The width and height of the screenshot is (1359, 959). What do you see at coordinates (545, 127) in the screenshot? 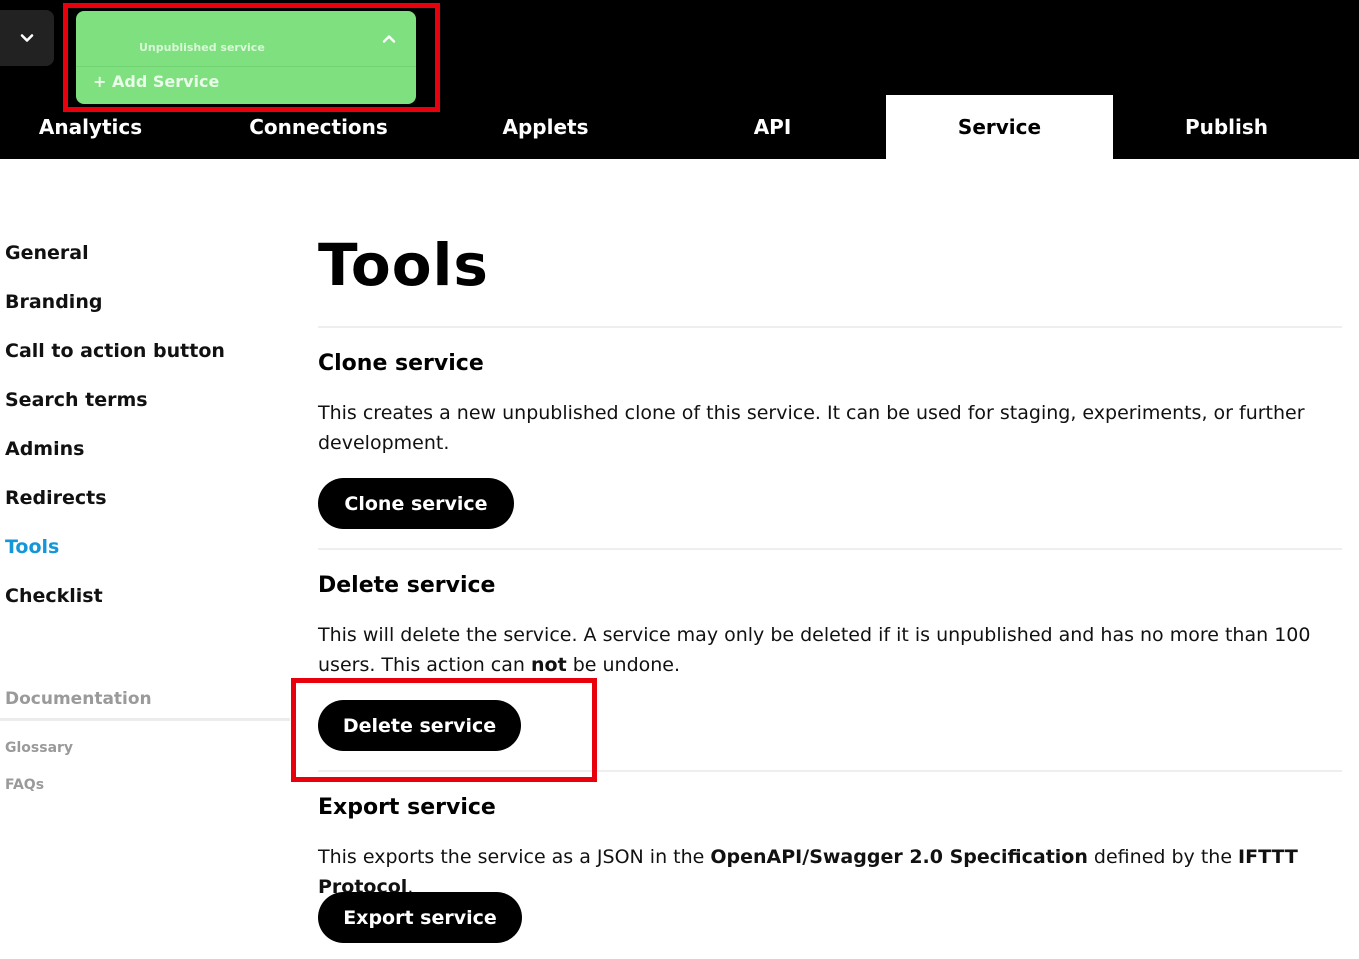
I see `tab-applets: Applets` at bounding box center [545, 127].